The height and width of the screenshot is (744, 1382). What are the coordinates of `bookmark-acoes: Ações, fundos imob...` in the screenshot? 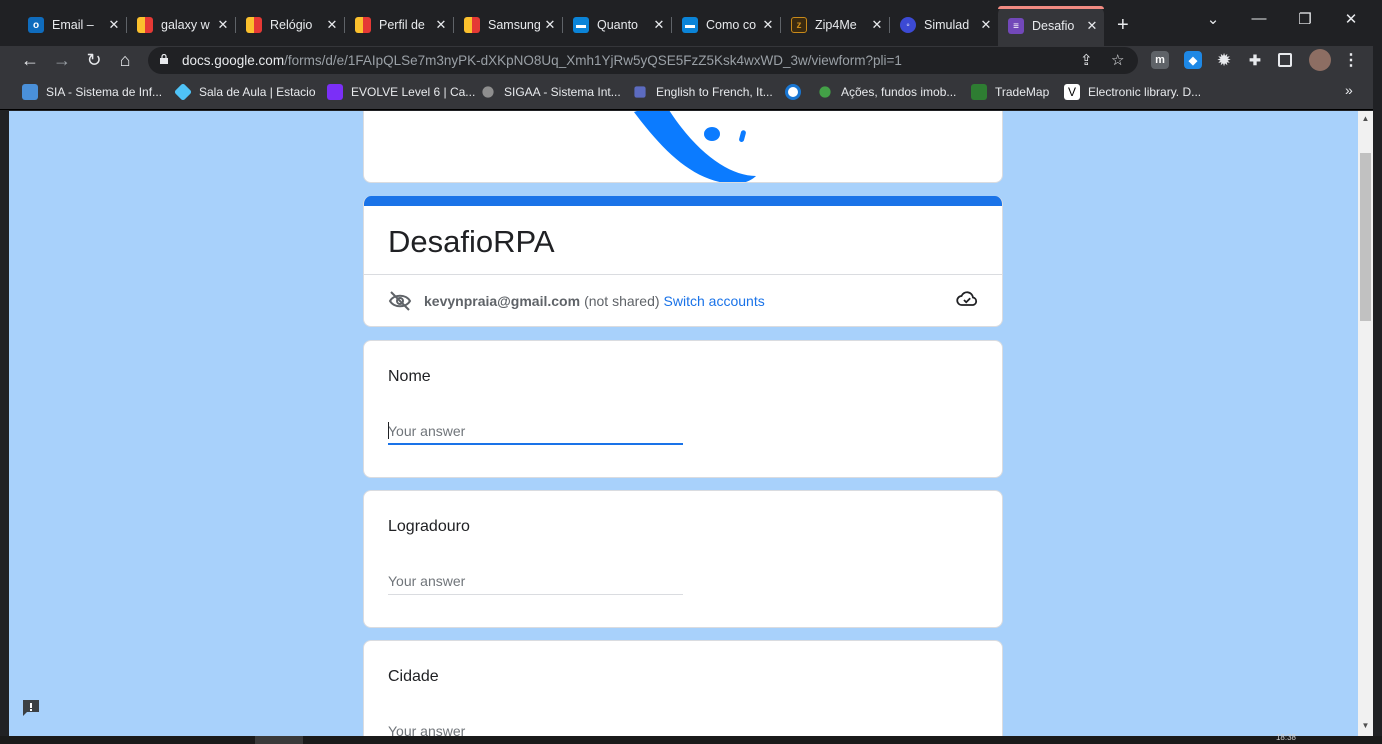 It's located at (886, 92).